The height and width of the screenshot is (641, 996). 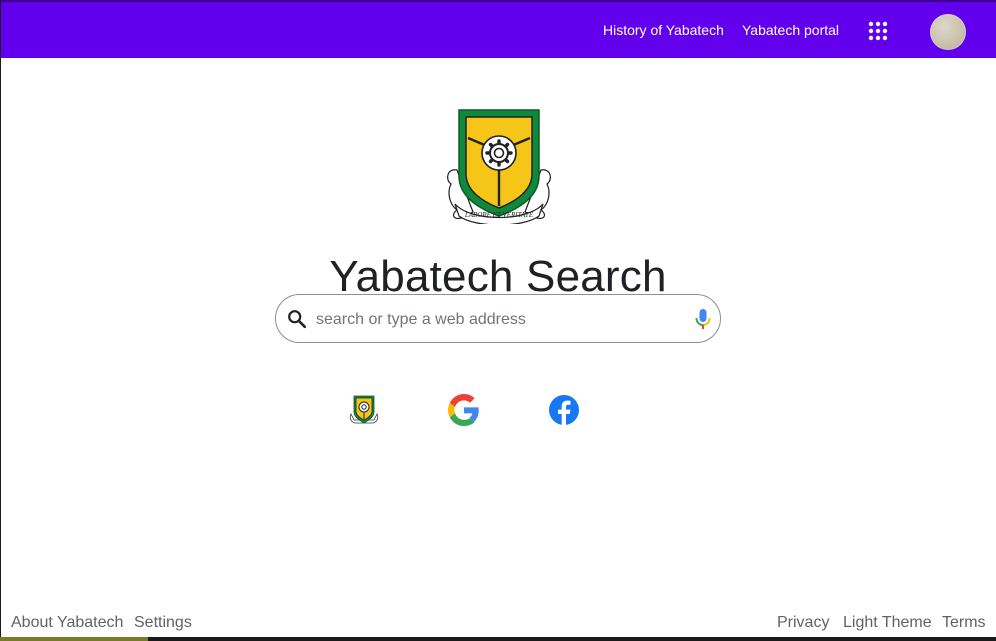 I want to click on search-bar, so click(x=498, y=318).